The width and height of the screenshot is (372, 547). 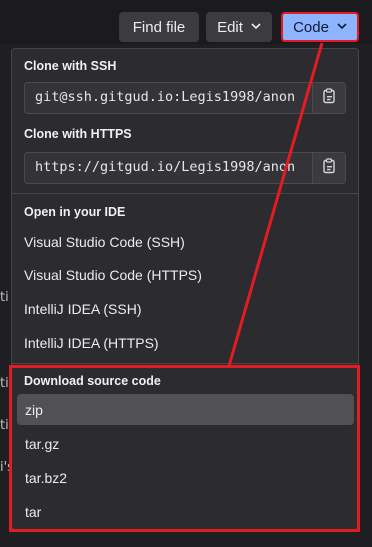 I want to click on find-file-label: Find file, so click(x=159, y=27).